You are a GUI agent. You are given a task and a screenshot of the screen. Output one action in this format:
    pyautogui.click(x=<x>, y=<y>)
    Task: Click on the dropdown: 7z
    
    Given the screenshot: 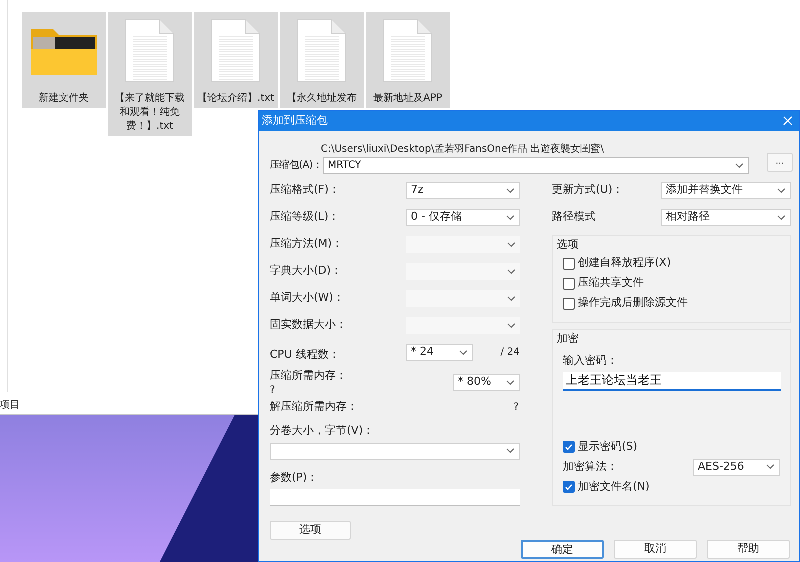 What is the action you would take?
    pyautogui.click(x=463, y=190)
    